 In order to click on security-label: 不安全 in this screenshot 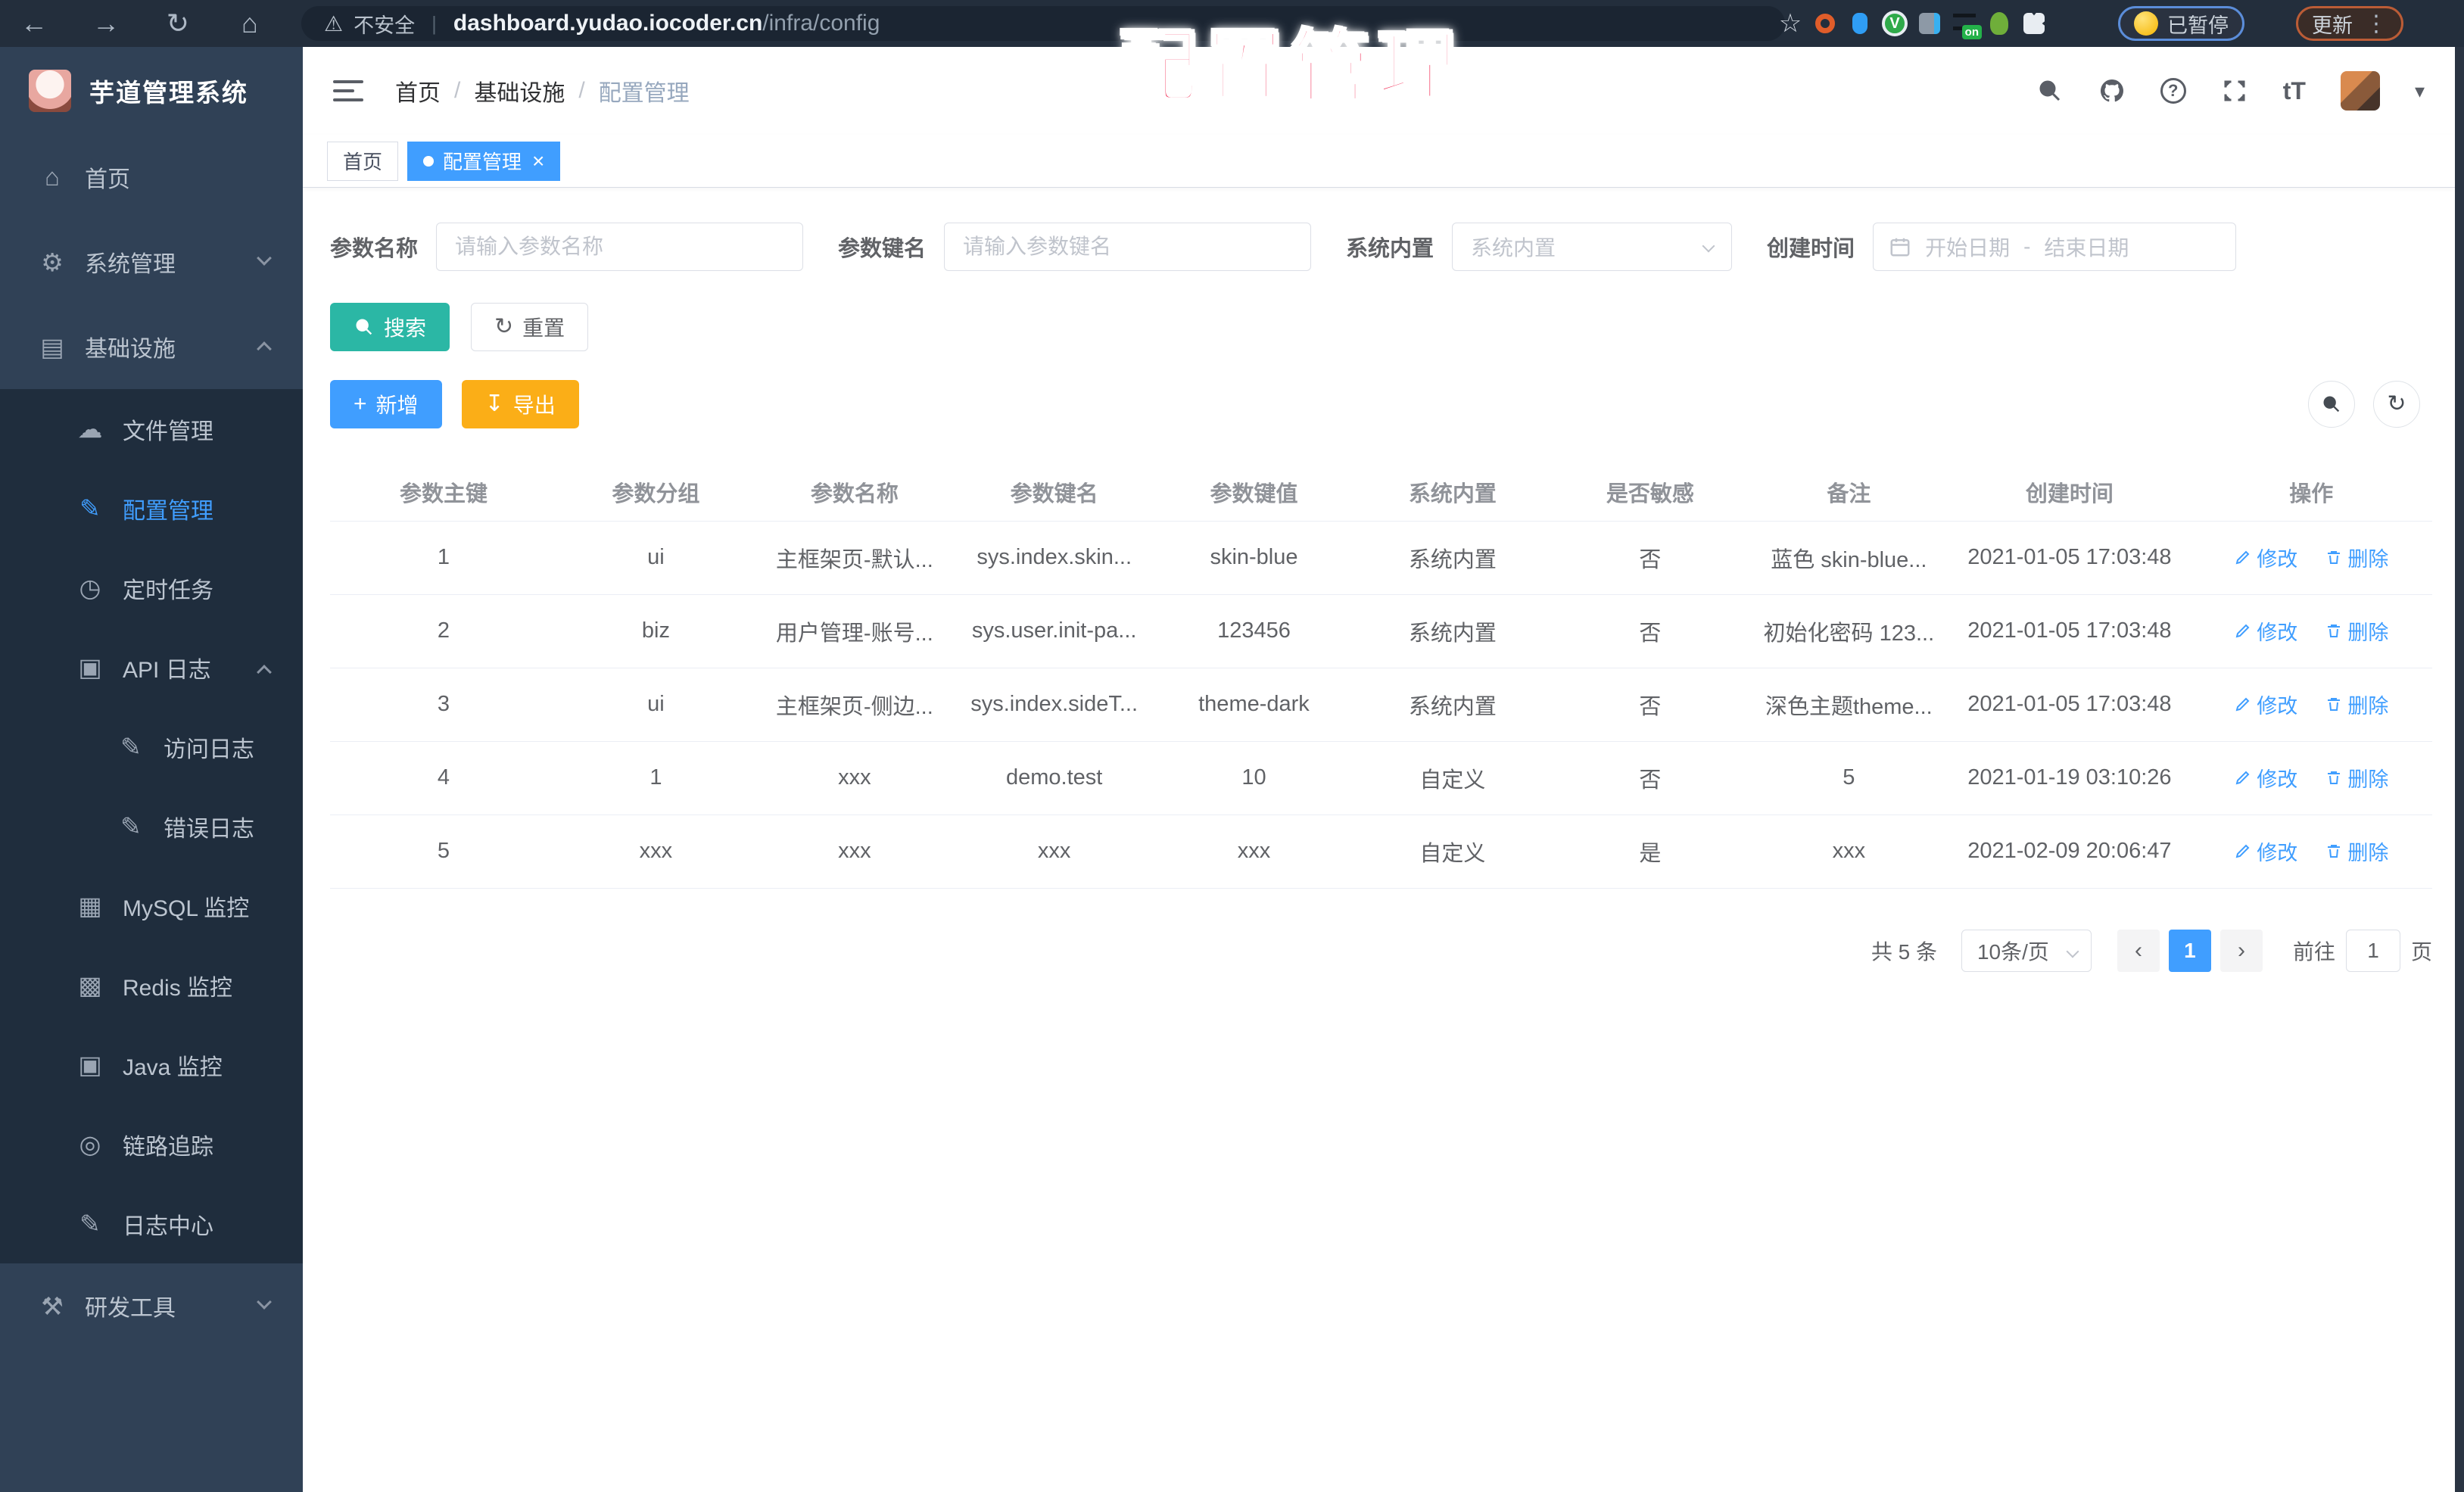, I will do `click(384, 24)`.